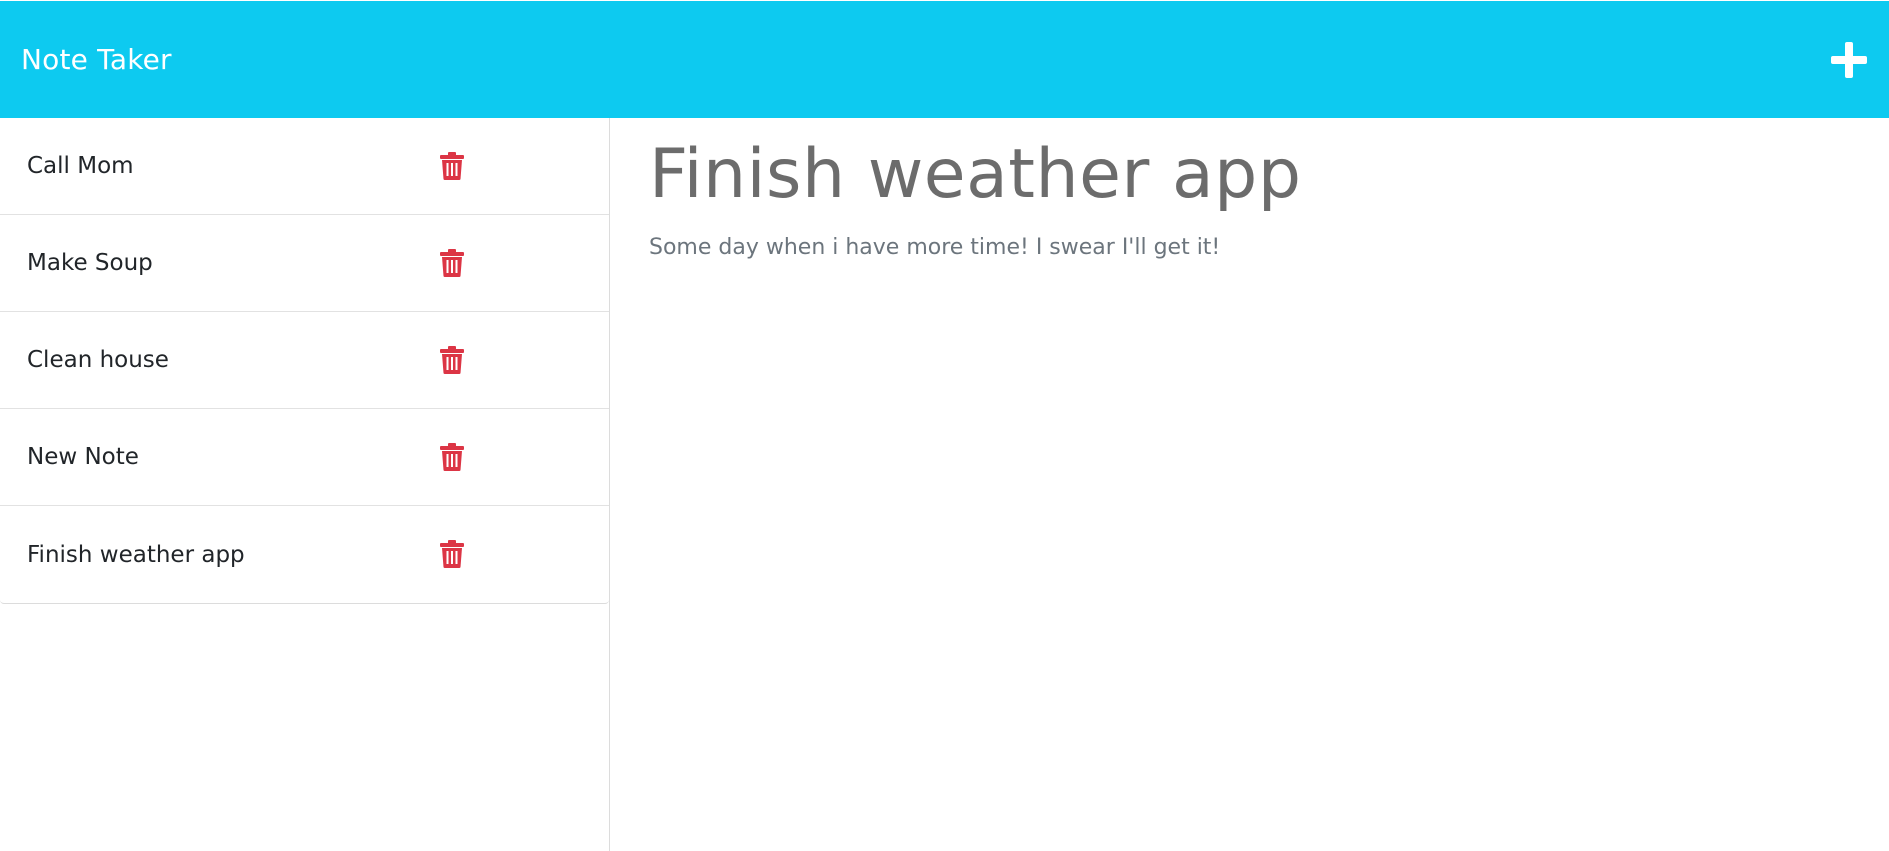 Image resolution: width=1889 pixels, height=851 pixels. What do you see at coordinates (80, 166) in the screenshot?
I see `note-list-title: Call Mom` at bounding box center [80, 166].